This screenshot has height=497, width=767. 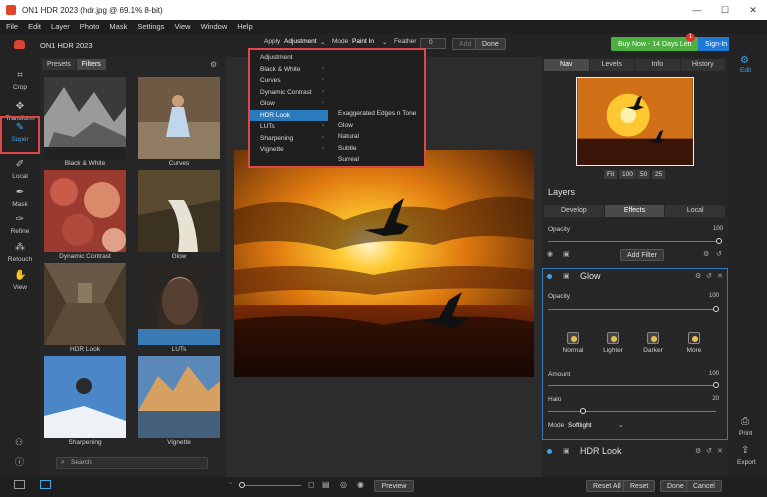 I want to click on zoom-fit-button: Fit, so click(x=611, y=174).